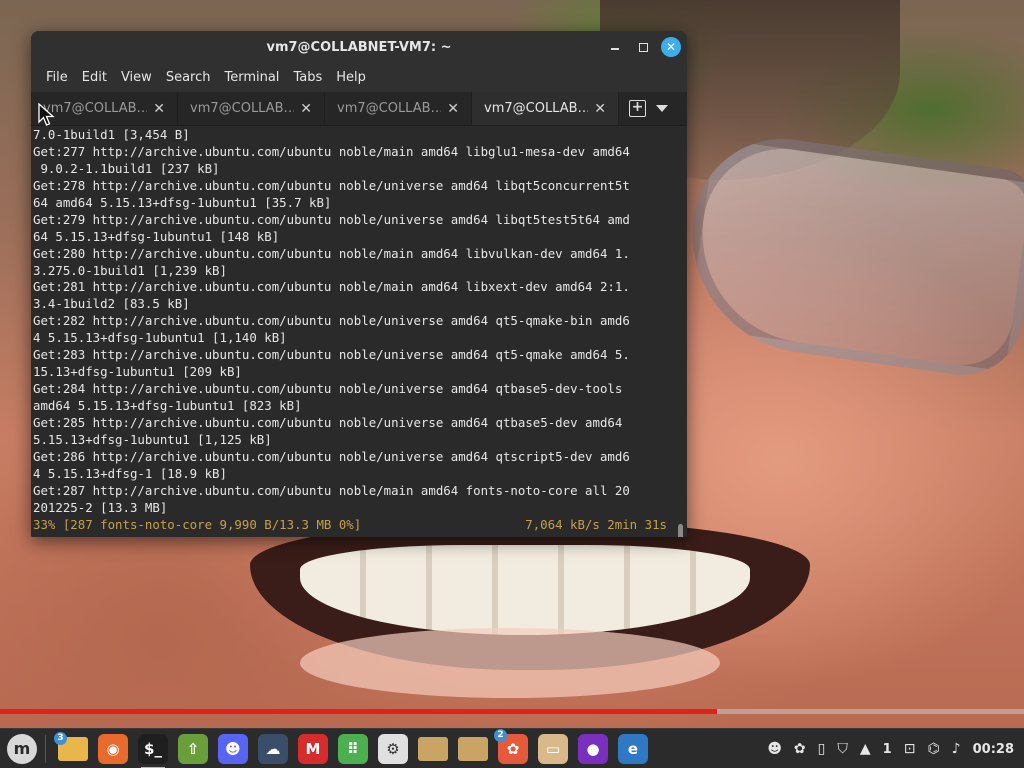 This screenshot has height=768, width=1024. I want to click on cloud-sync-icon: ☁, so click(273, 748).